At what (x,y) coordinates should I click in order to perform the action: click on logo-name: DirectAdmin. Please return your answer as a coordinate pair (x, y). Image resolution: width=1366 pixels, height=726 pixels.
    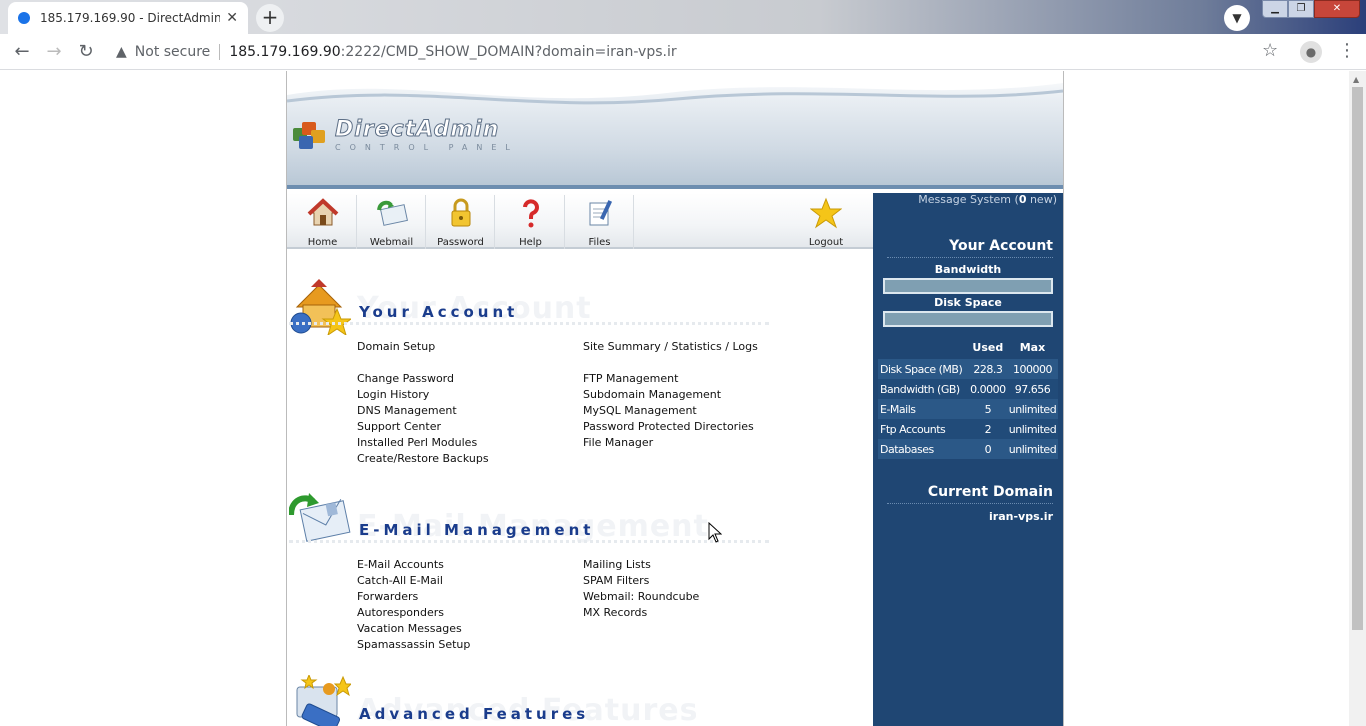
    Looking at the image, I should click on (417, 129).